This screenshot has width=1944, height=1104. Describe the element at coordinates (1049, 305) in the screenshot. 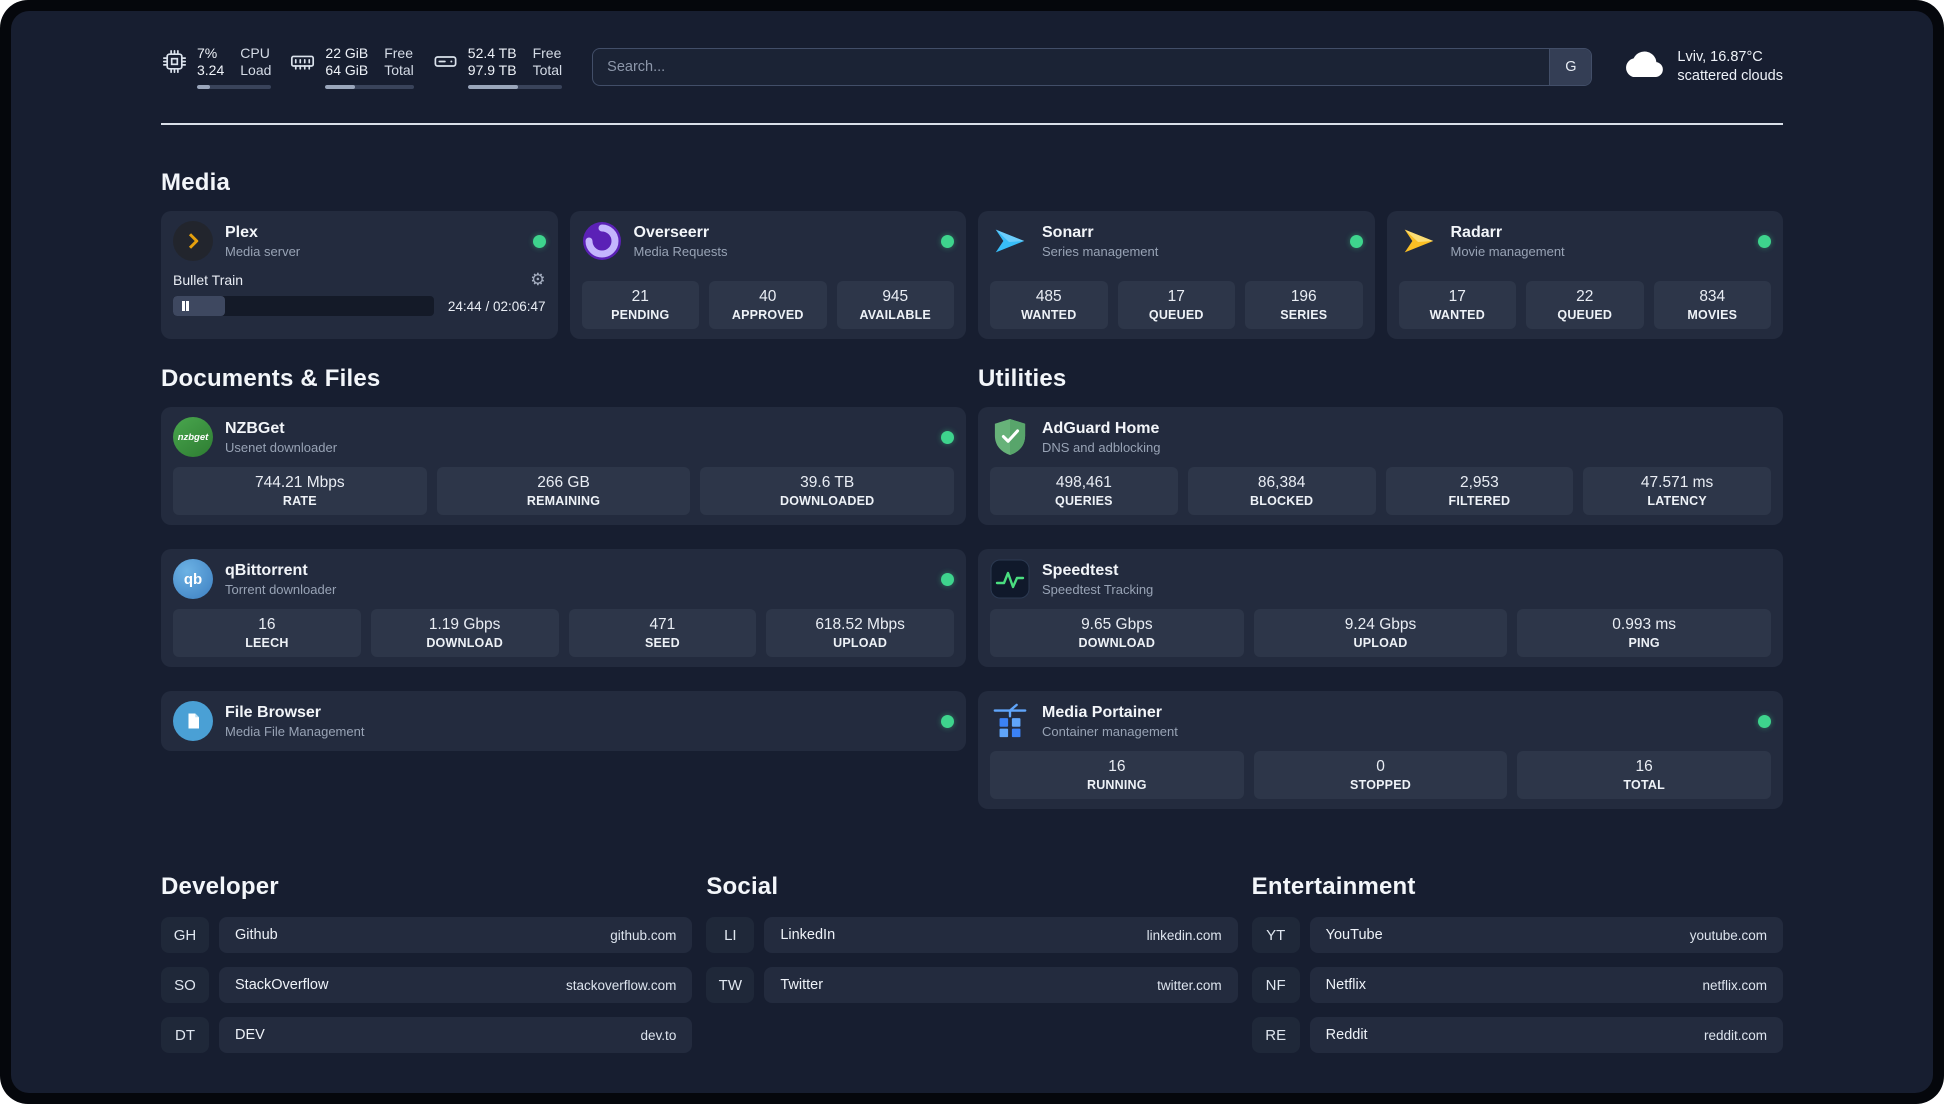

I see `stat-tile: 485 WANTED` at that location.